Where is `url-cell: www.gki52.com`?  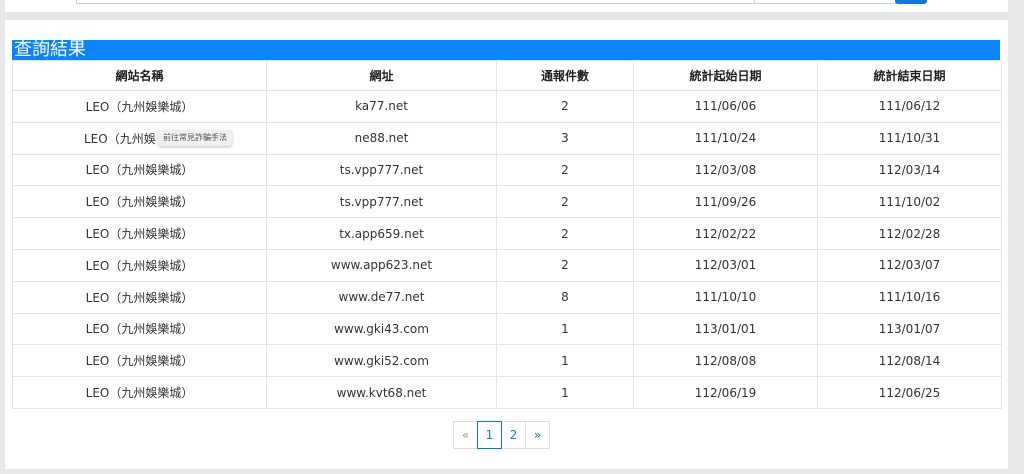
url-cell: www.gki52.com is located at coordinates (381, 361).